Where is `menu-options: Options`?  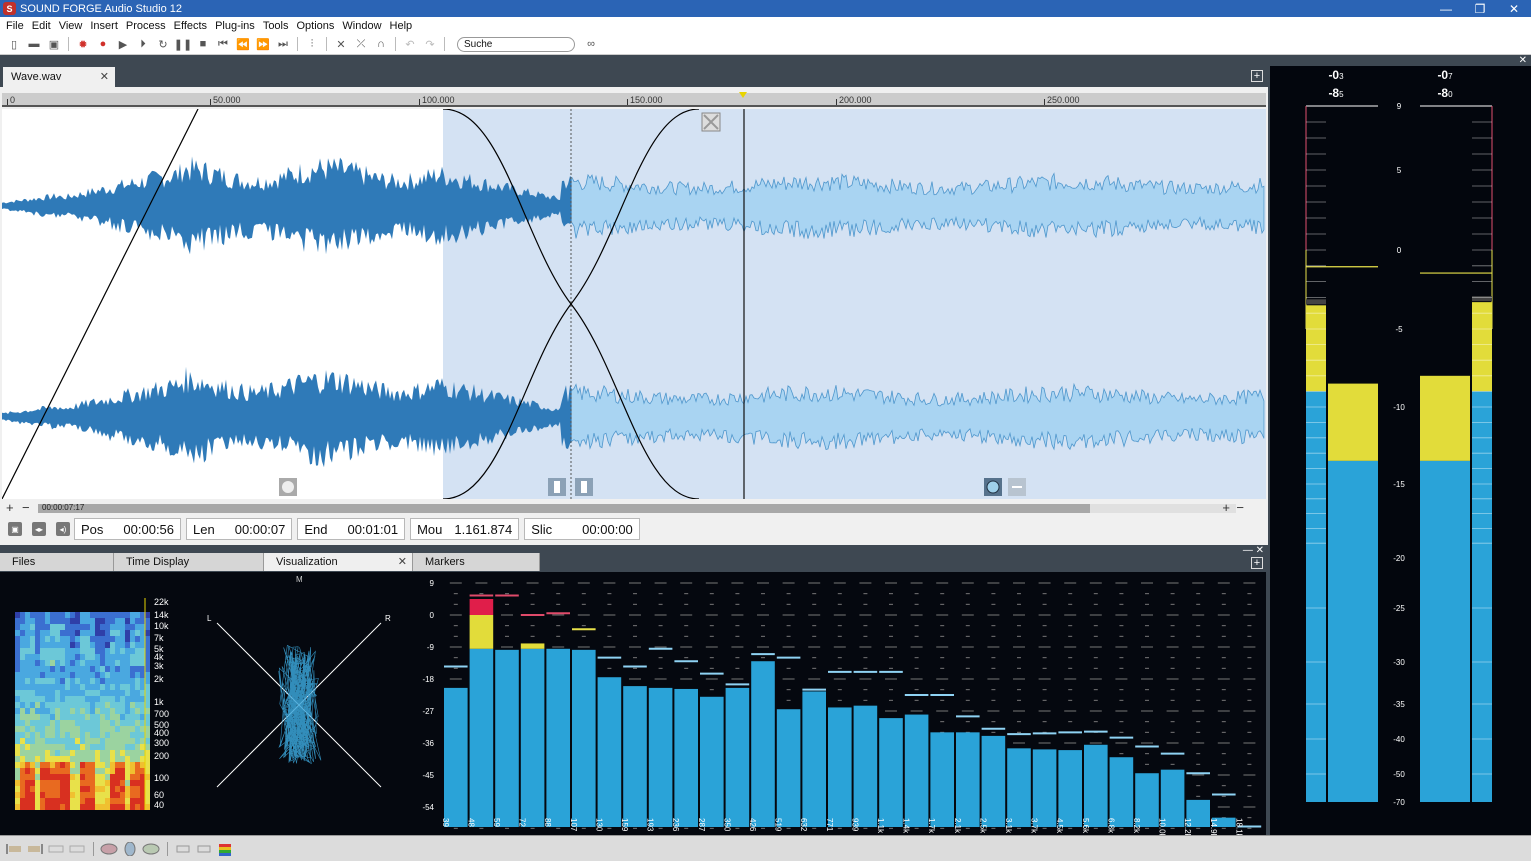
menu-options: Options is located at coordinates (316, 26).